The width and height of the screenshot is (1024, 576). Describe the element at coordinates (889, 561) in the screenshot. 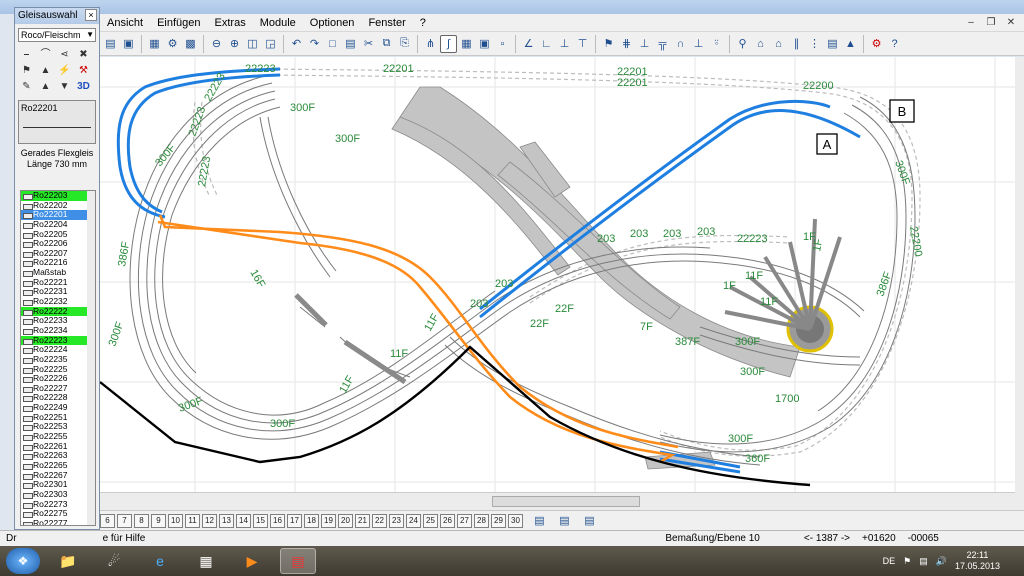

I see `language-indicator: DE` at that location.